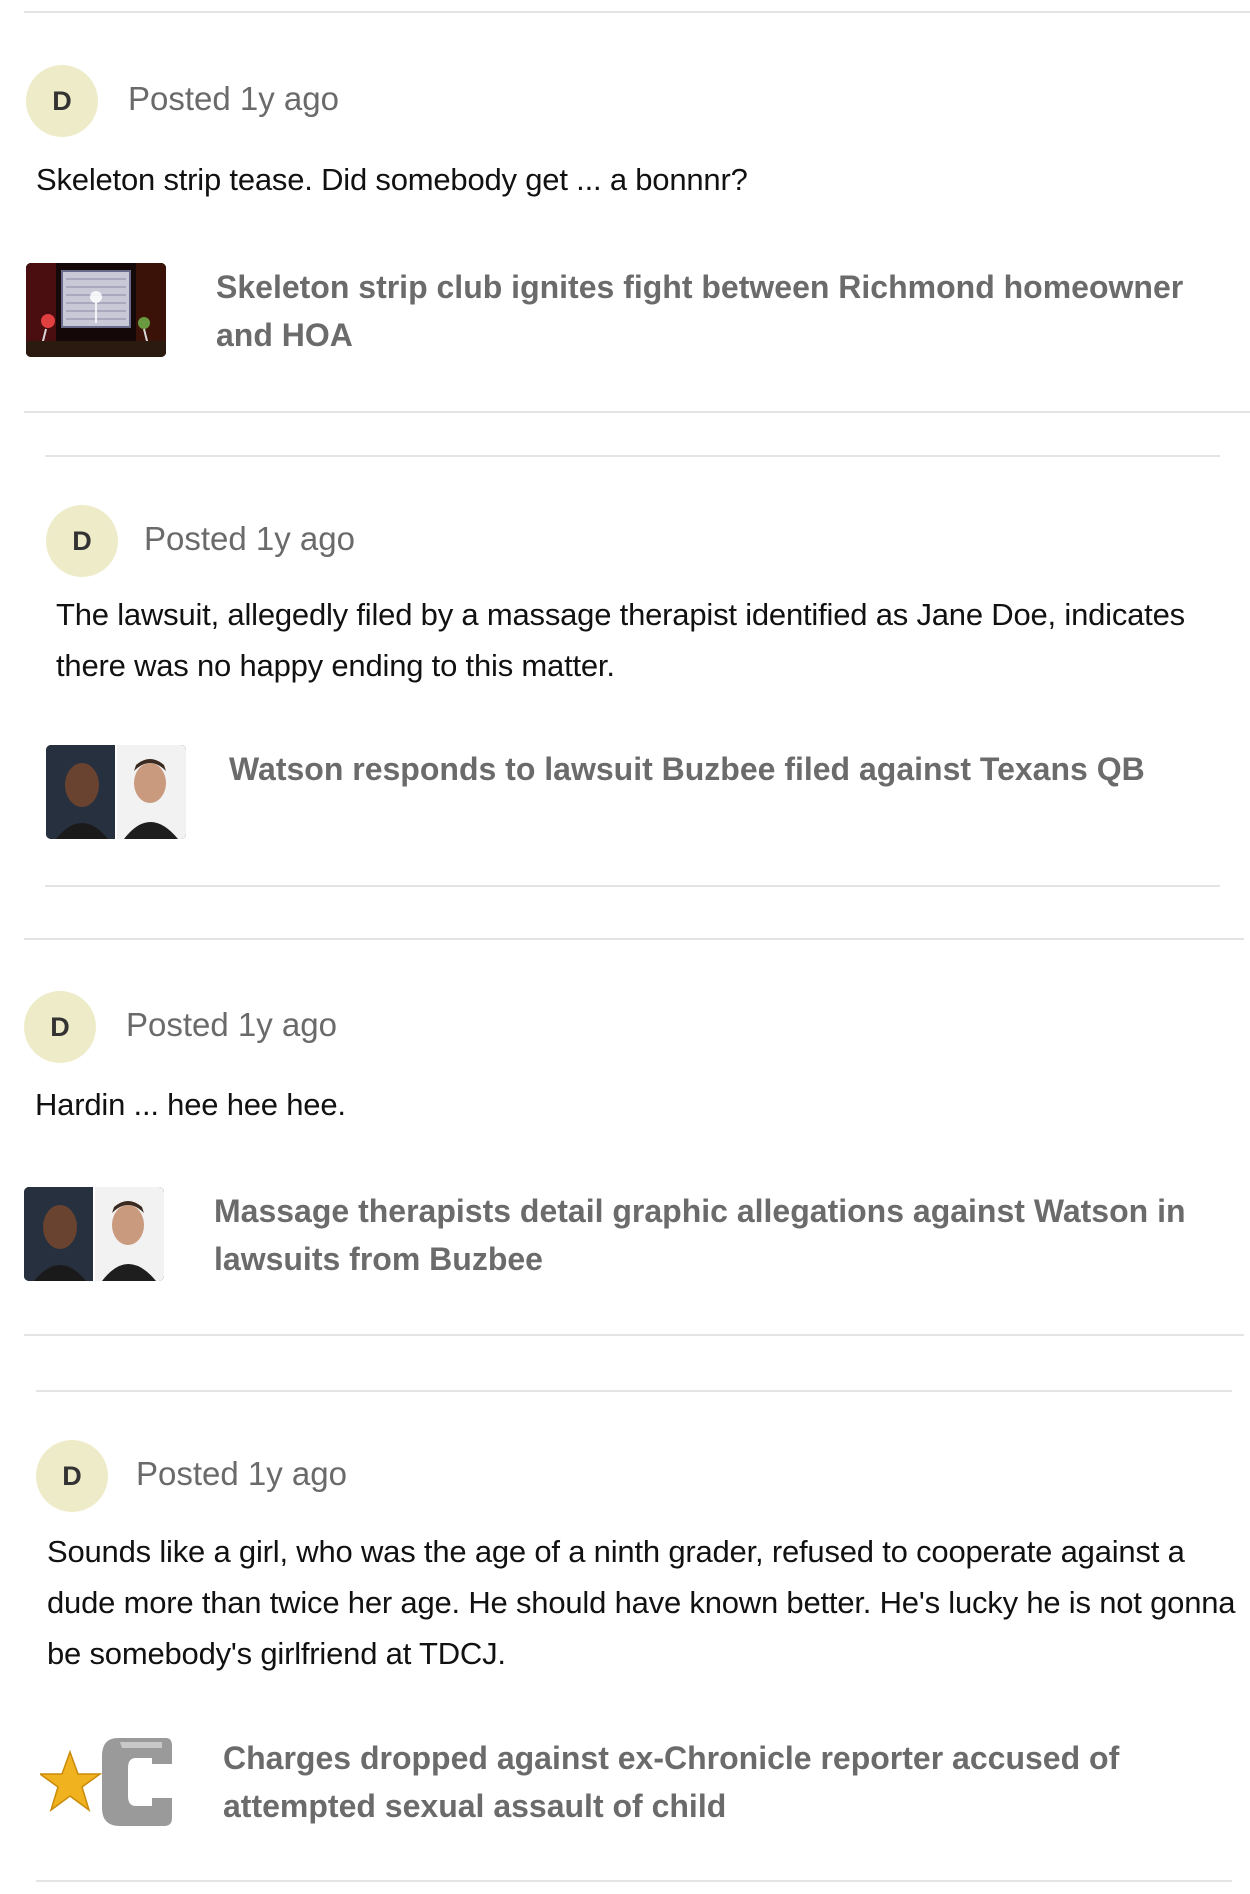 The image size is (1250, 1894). Describe the element at coordinates (106, 1782) in the screenshot. I see `chronicle-star-logo-icon` at that location.